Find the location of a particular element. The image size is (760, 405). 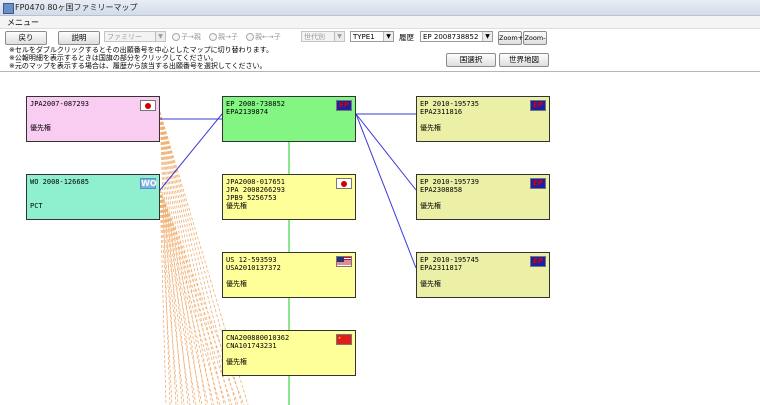

radio-label: 親←→子 is located at coordinates (268, 37).